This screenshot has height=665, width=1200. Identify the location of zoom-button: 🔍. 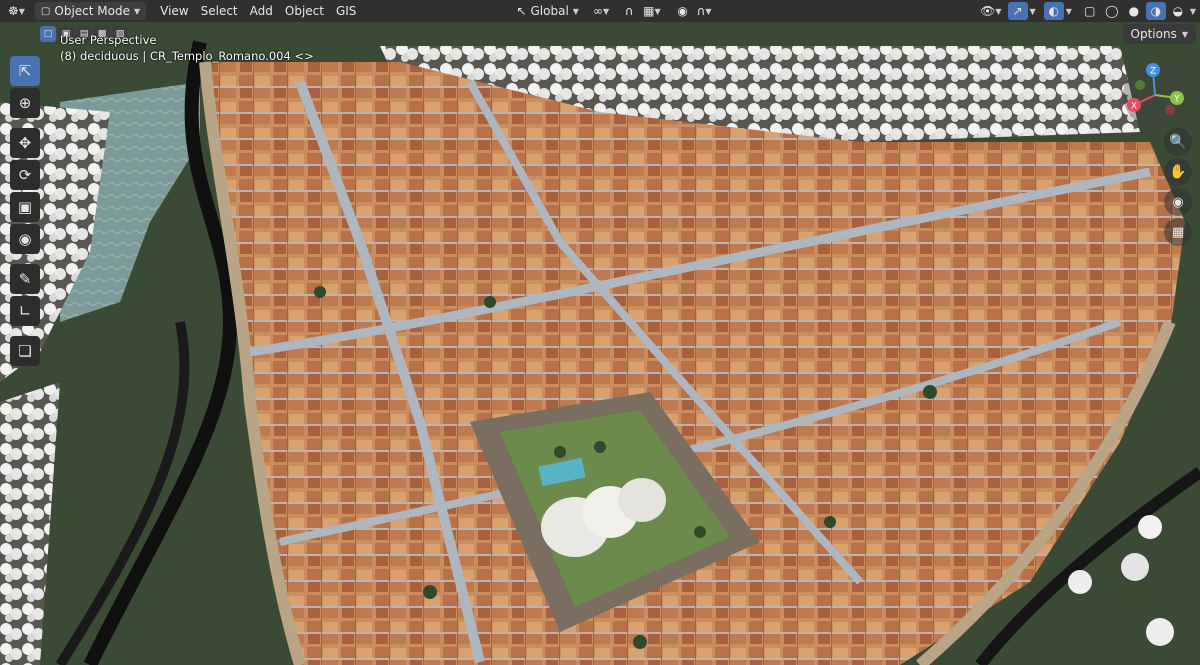
(1178, 142).